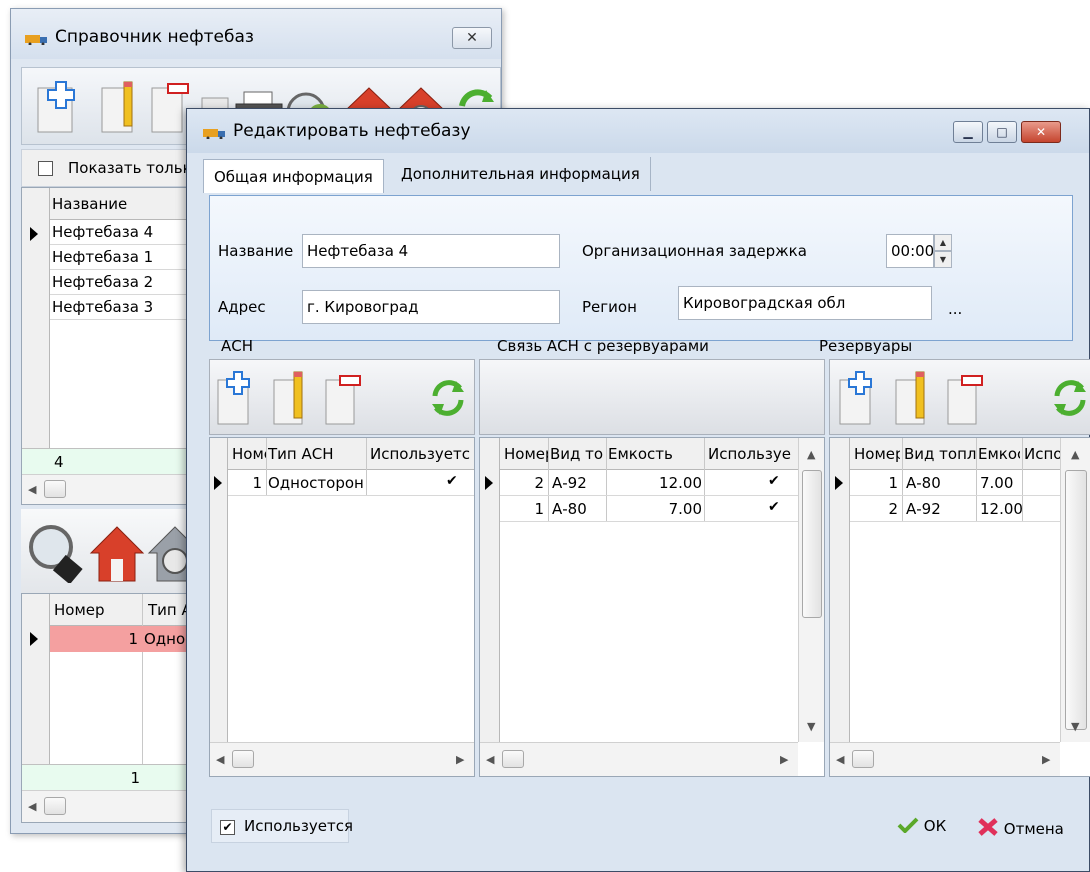 Image resolution: width=1090 pixels, height=872 pixels. Describe the element at coordinates (256, 34) in the screenshot. I see `title-bar: Справочник нефтебаз` at that location.